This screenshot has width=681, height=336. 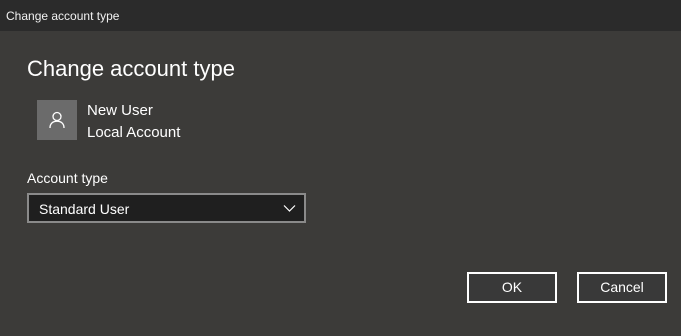 What do you see at coordinates (166, 208) in the screenshot?
I see `account-type-dropdown: Standard User` at bounding box center [166, 208].